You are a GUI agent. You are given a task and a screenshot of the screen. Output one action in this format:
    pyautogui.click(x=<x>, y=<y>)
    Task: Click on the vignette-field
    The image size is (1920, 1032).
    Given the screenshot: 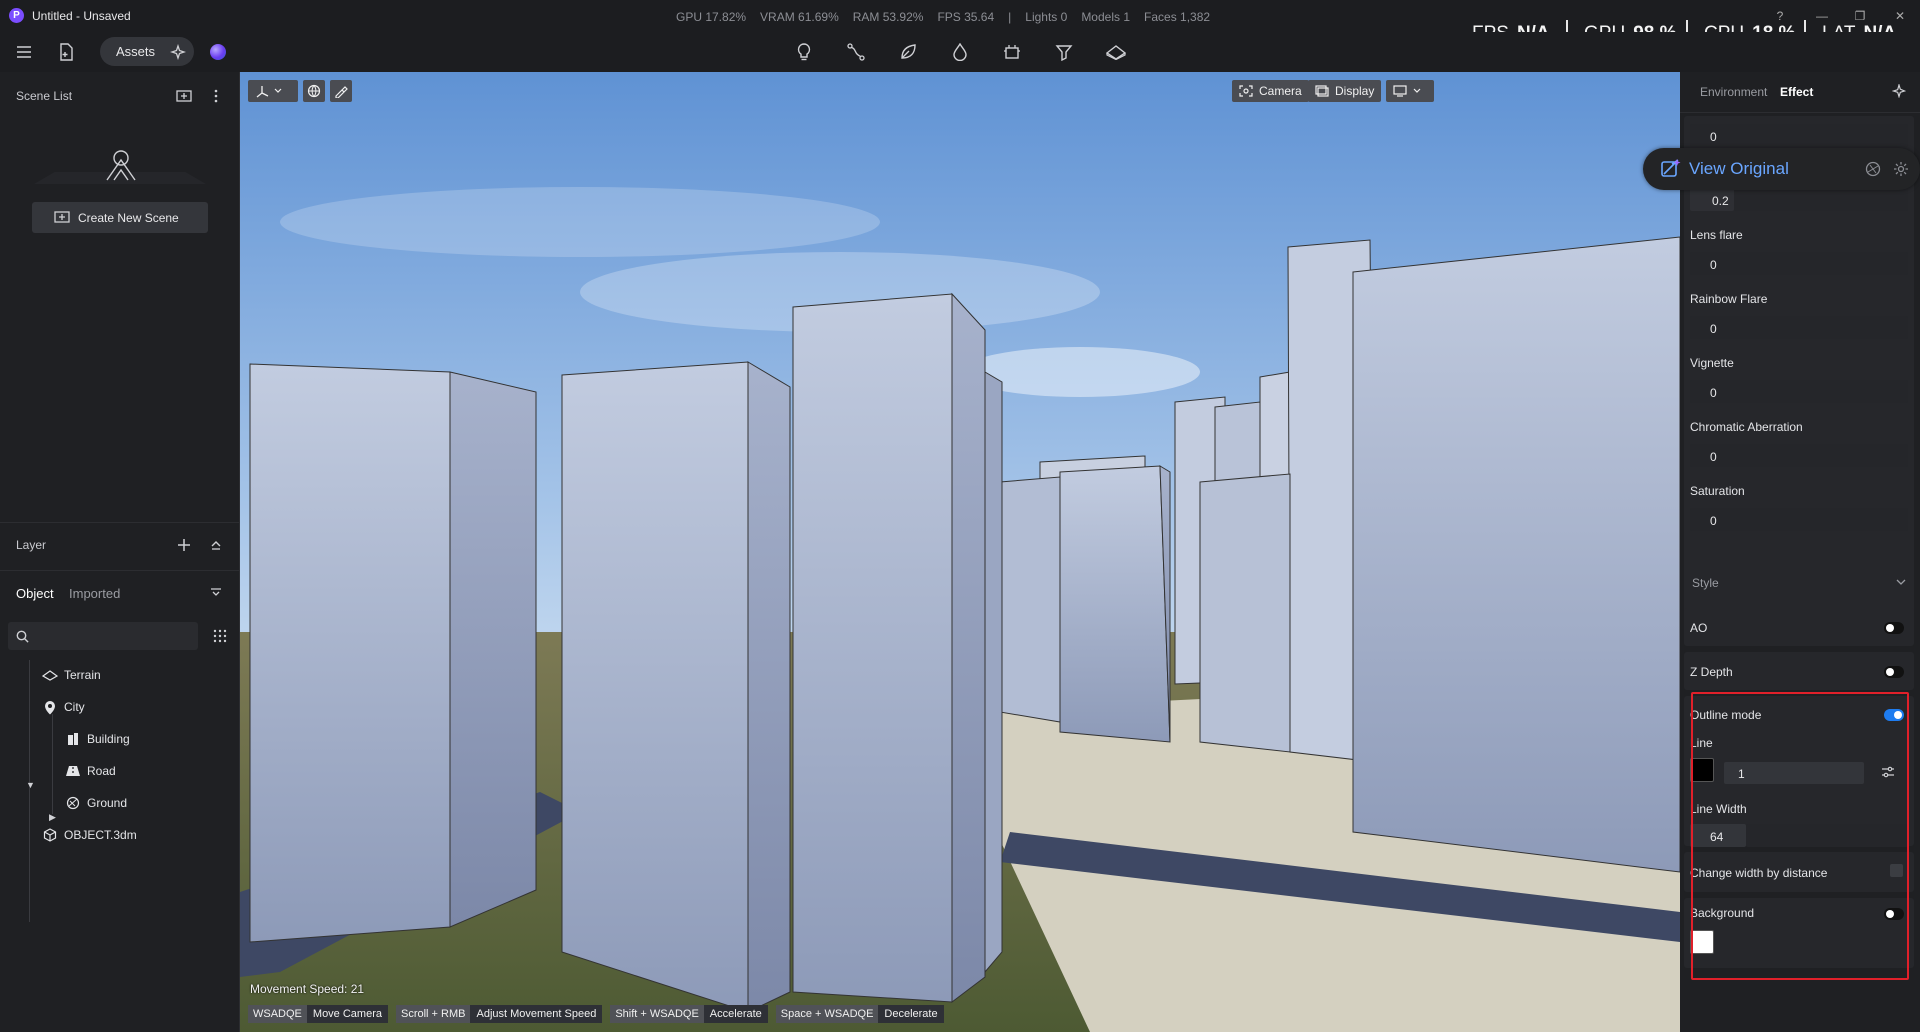 What is the action you would take?
    pyautogui.click(x=1799, y=391)
    